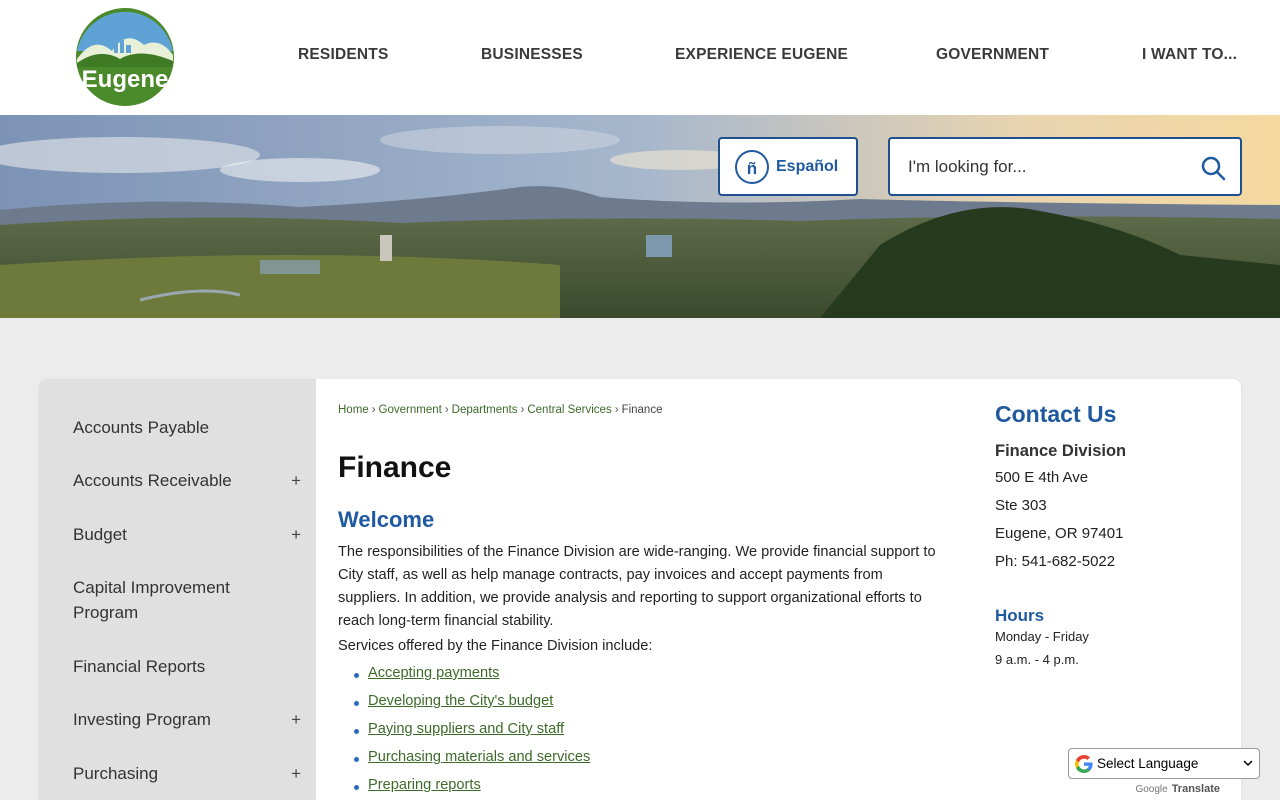 The image size is (1280, 800). What do you see at coordinates (116, 773) in the screenshot?
I see `sidebar-item-label: Purchasing` at bounding box center [116, 773].